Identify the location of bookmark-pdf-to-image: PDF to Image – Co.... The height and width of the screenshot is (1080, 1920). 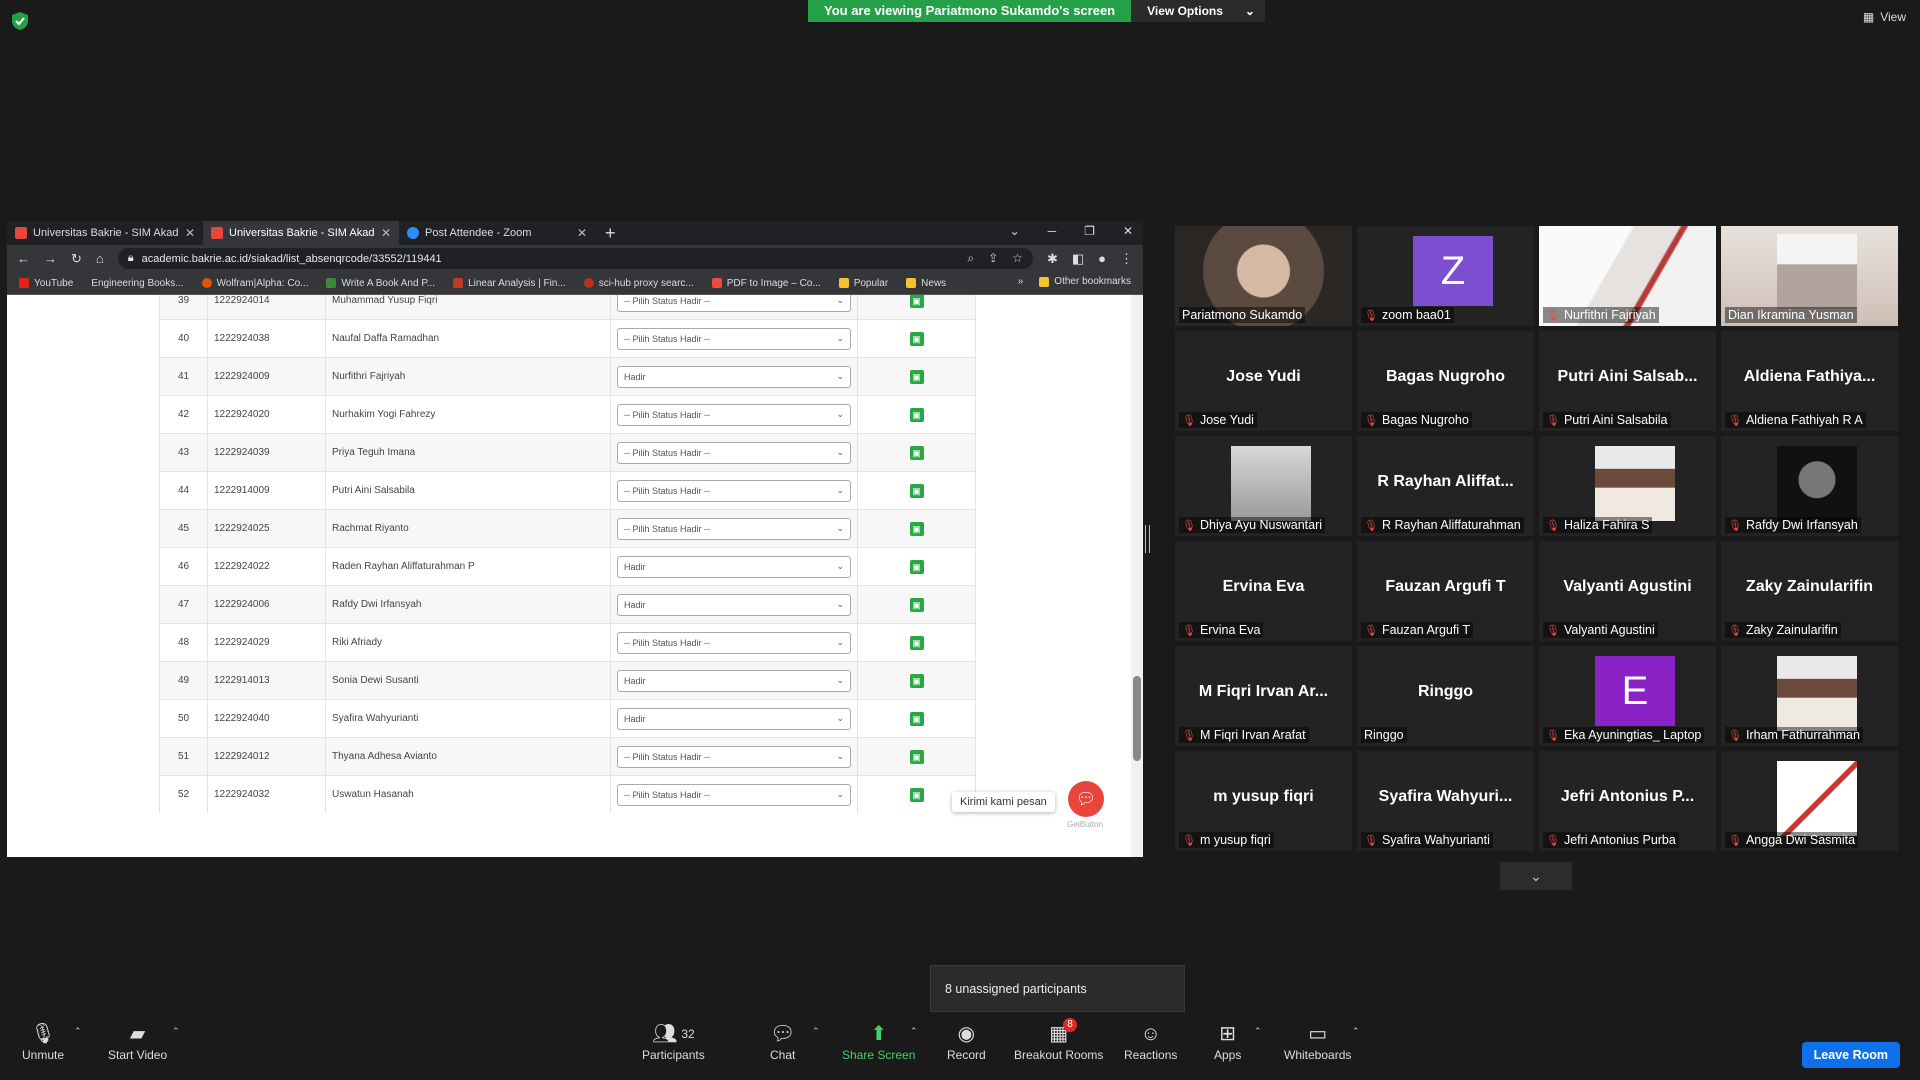
(766, 283).